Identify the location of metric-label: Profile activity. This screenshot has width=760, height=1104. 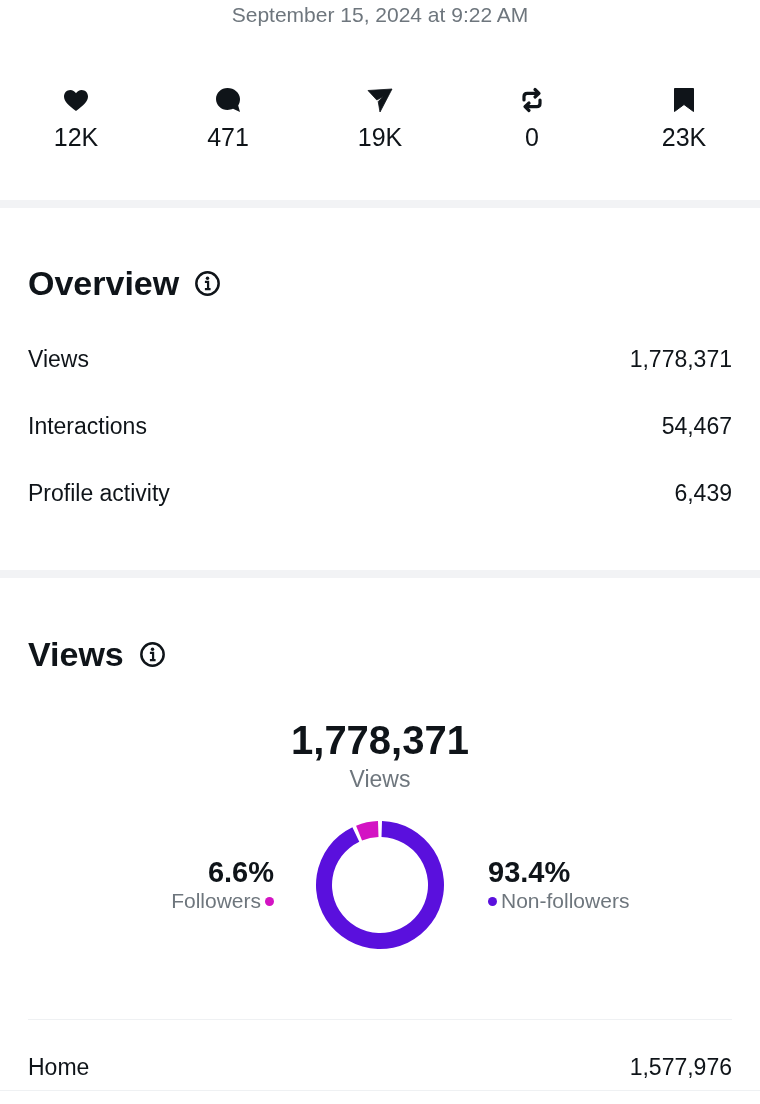
(99, 493).